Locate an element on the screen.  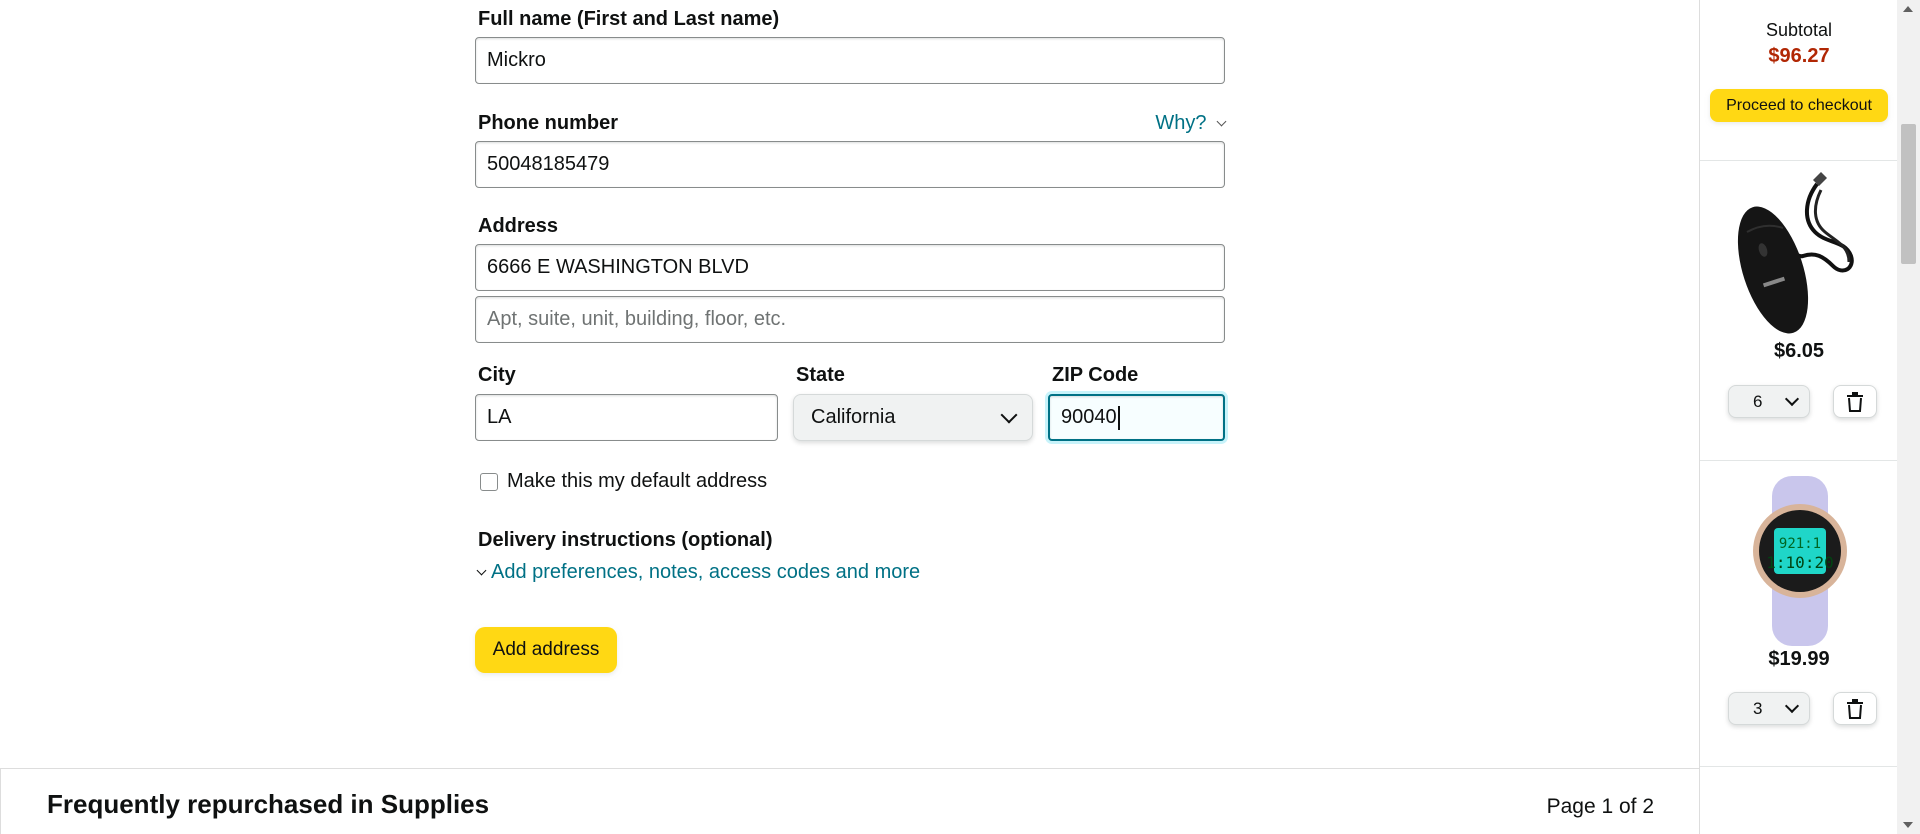
phone-label: Phone number is located at coordinates (548, 123).